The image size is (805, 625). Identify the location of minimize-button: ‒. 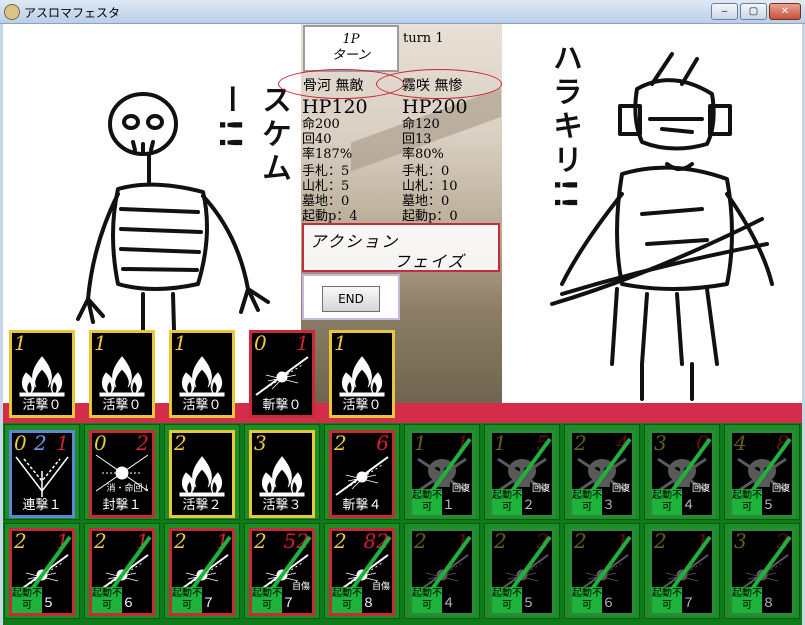
(724, 11).